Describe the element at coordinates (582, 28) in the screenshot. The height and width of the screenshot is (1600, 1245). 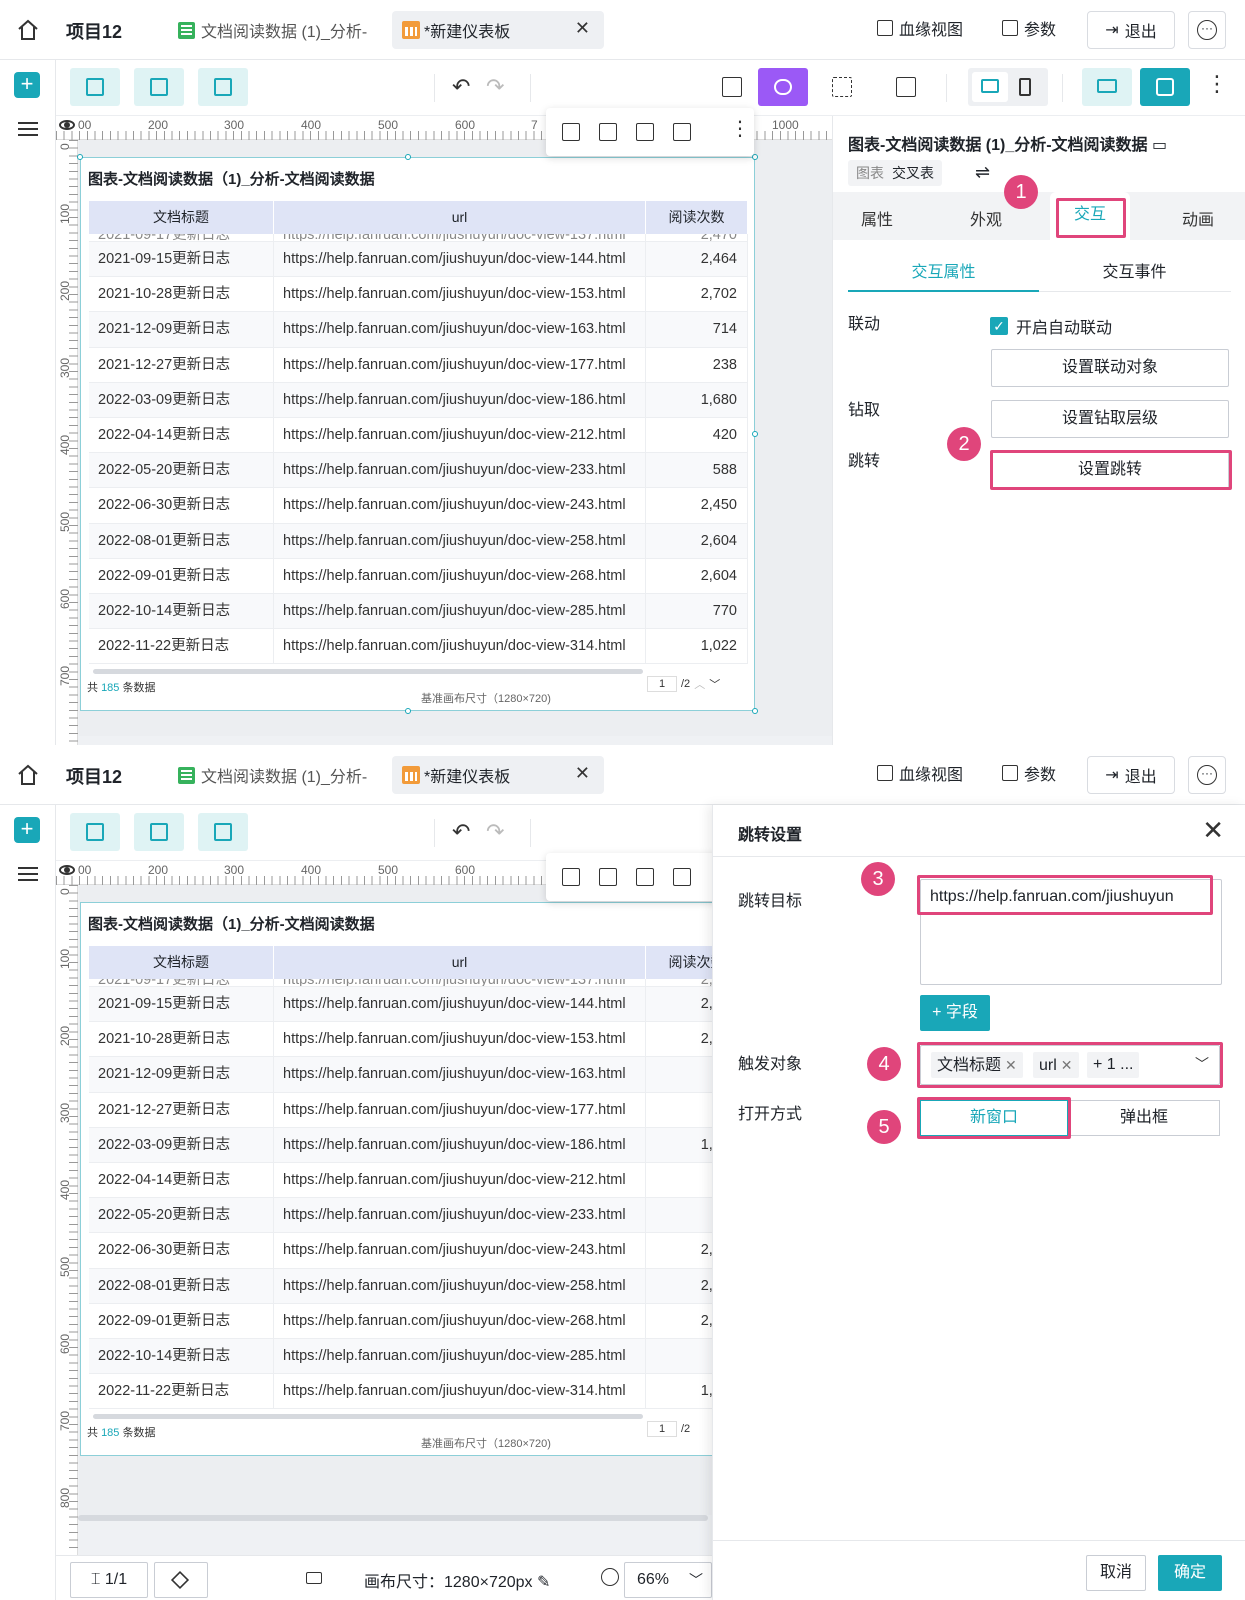
I see `close-icon: ✕` at that location.